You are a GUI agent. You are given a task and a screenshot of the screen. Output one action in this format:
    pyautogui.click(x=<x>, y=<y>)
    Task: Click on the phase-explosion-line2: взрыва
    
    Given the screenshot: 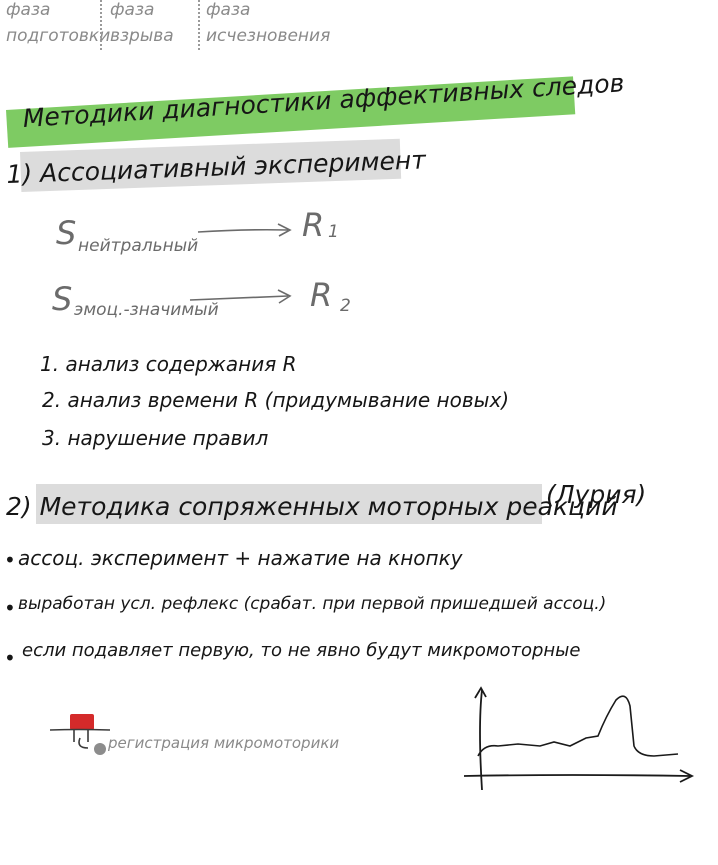 What is the action you would take?
    pyautogui.click(x=142, y=36)
    